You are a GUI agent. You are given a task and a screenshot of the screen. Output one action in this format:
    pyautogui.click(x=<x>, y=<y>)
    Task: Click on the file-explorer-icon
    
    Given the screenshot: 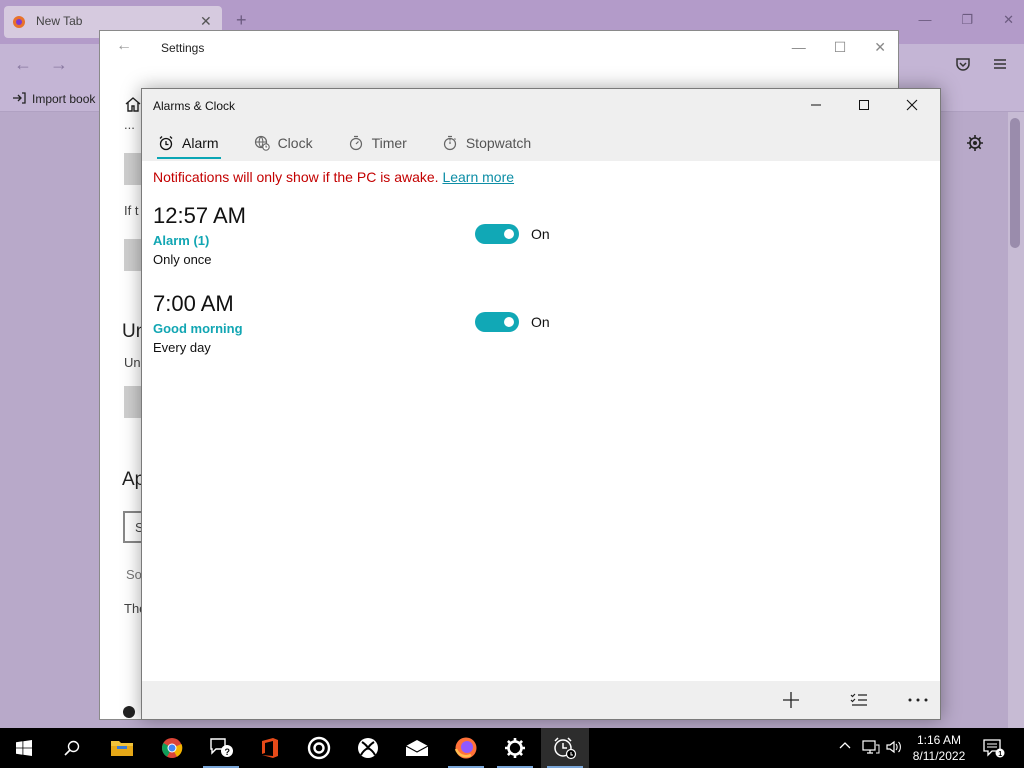 What is the action you would take?
    pyautogui.click(x=122, y=748)
    